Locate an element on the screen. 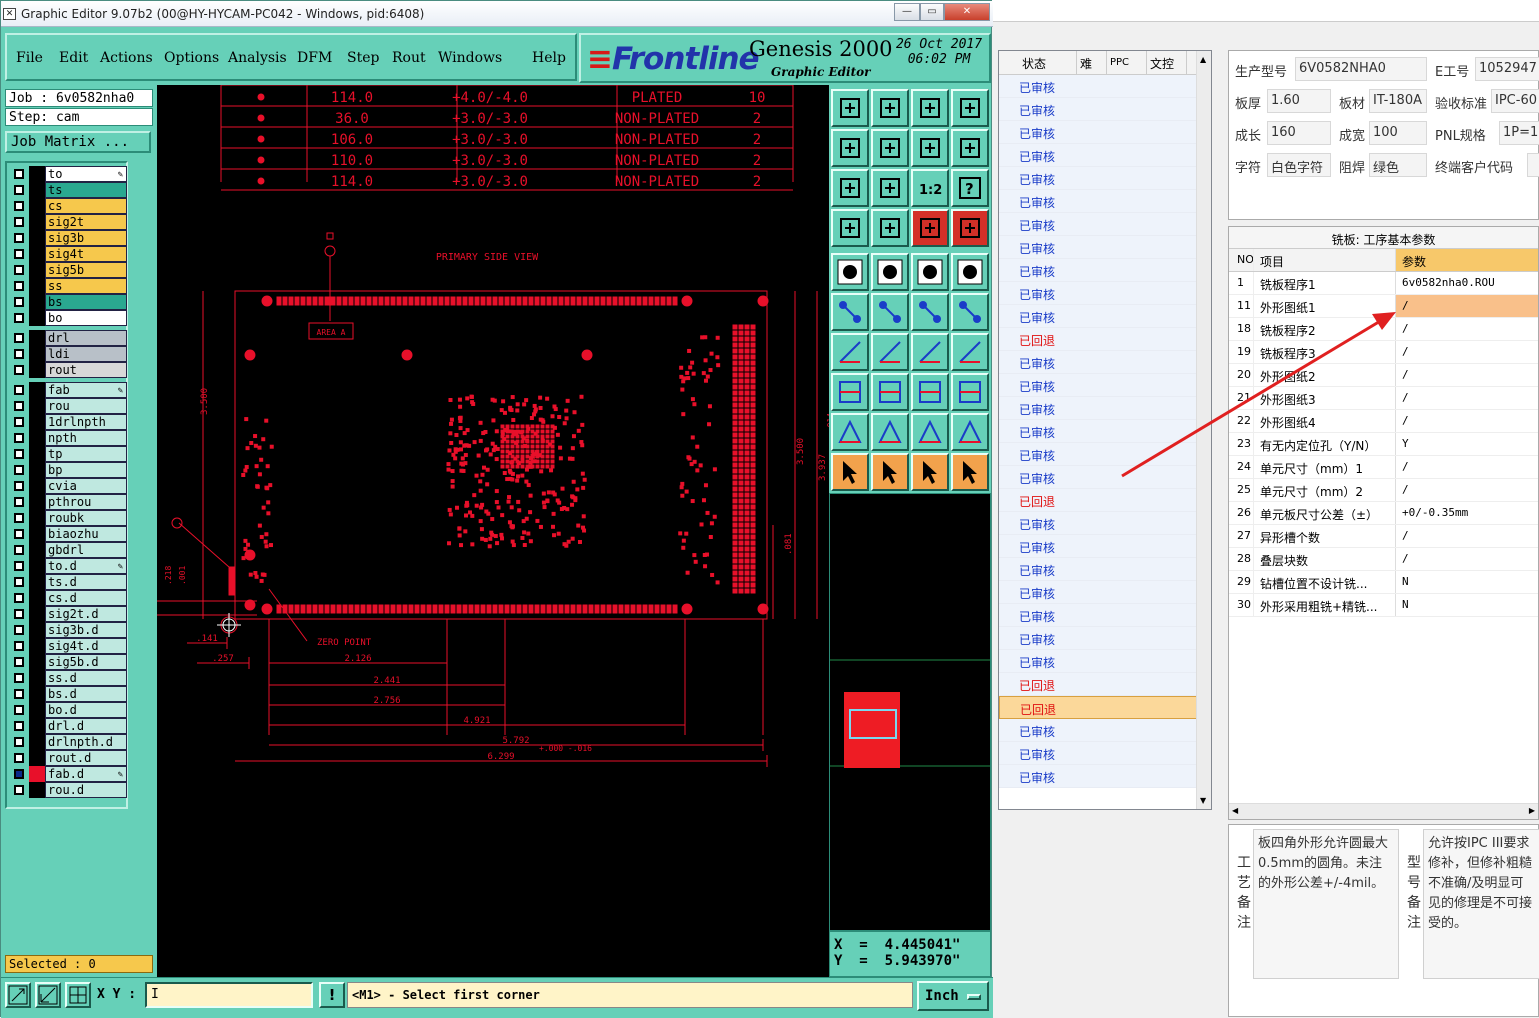 Image resolution: width=1539 pixels, height=1018 pixels. status-row: 已回退 is located at coordinates (1098, 684).